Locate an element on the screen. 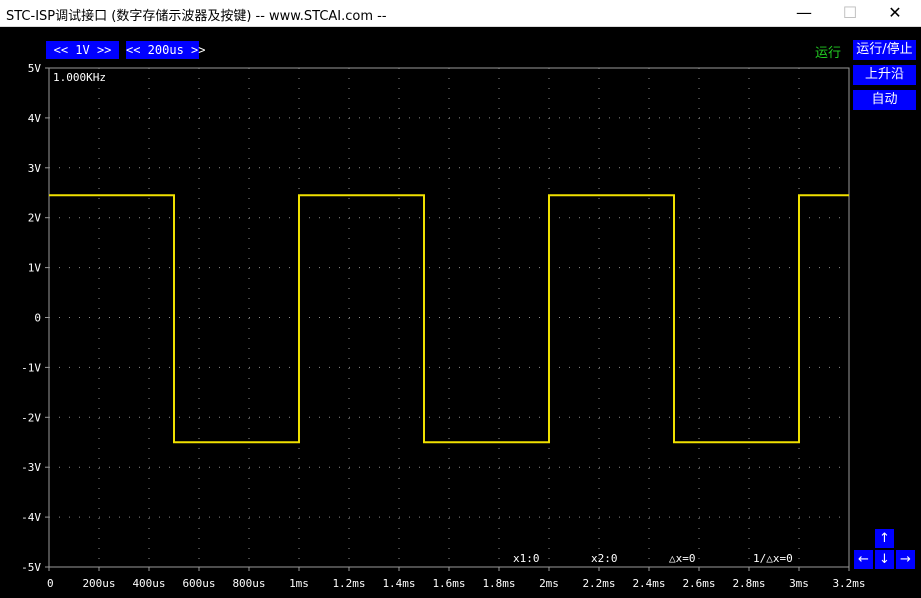 This screenshot has width=921, height=598. x-tick-label: 600us is located at coordinates (198, 583).